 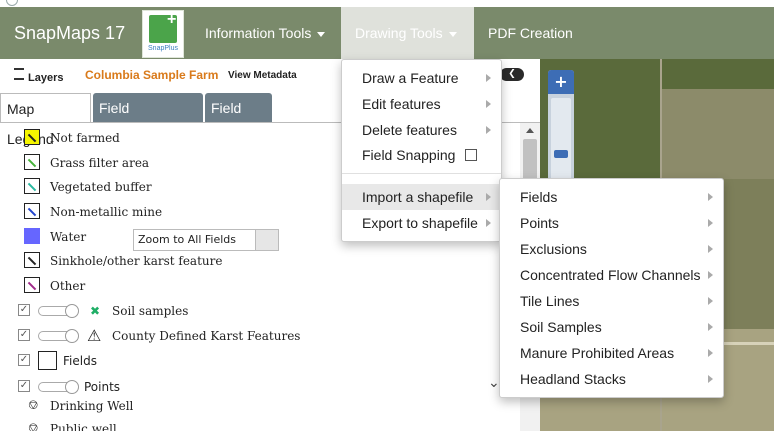 What do you see at coordinates (561, 154) in the screenshot?
I see `zoom-slider-handle` at bounding box center [561, 154].